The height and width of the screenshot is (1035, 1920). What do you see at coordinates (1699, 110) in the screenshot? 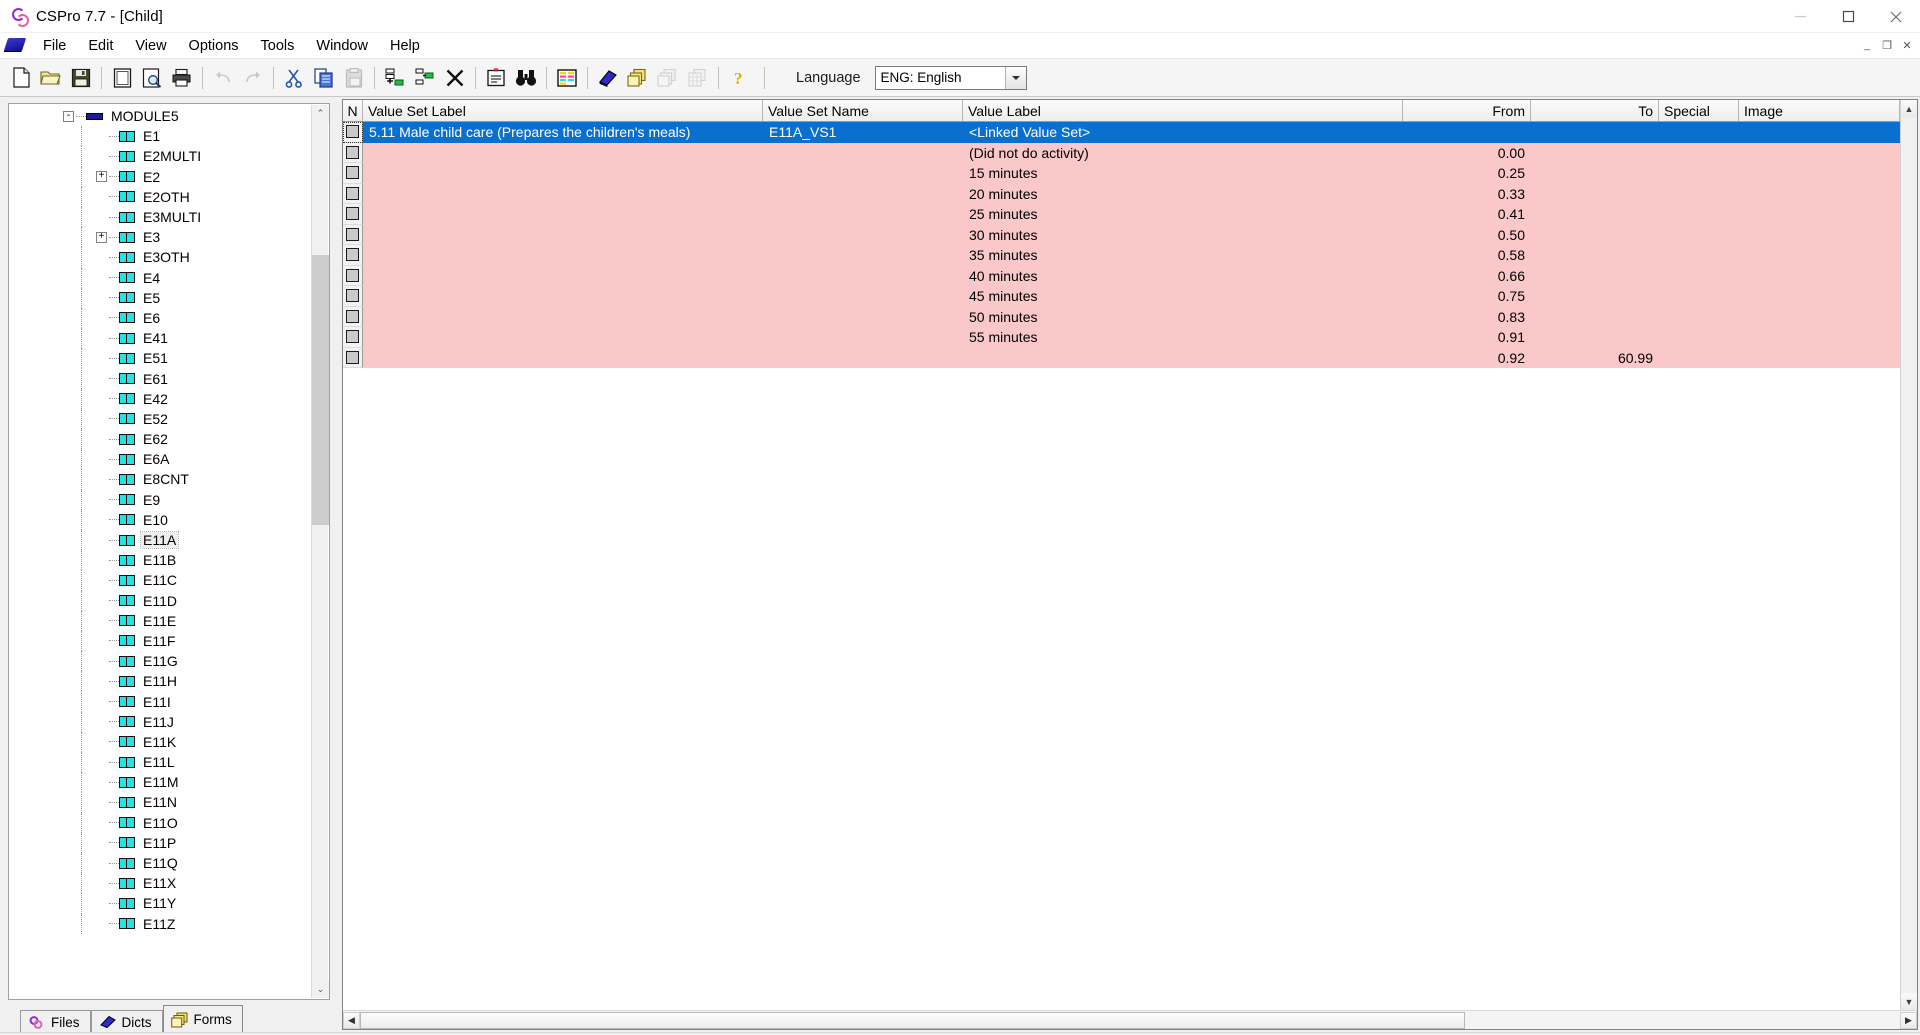
I see `grid-column-header: Special` at bounding box center [1699, 110].